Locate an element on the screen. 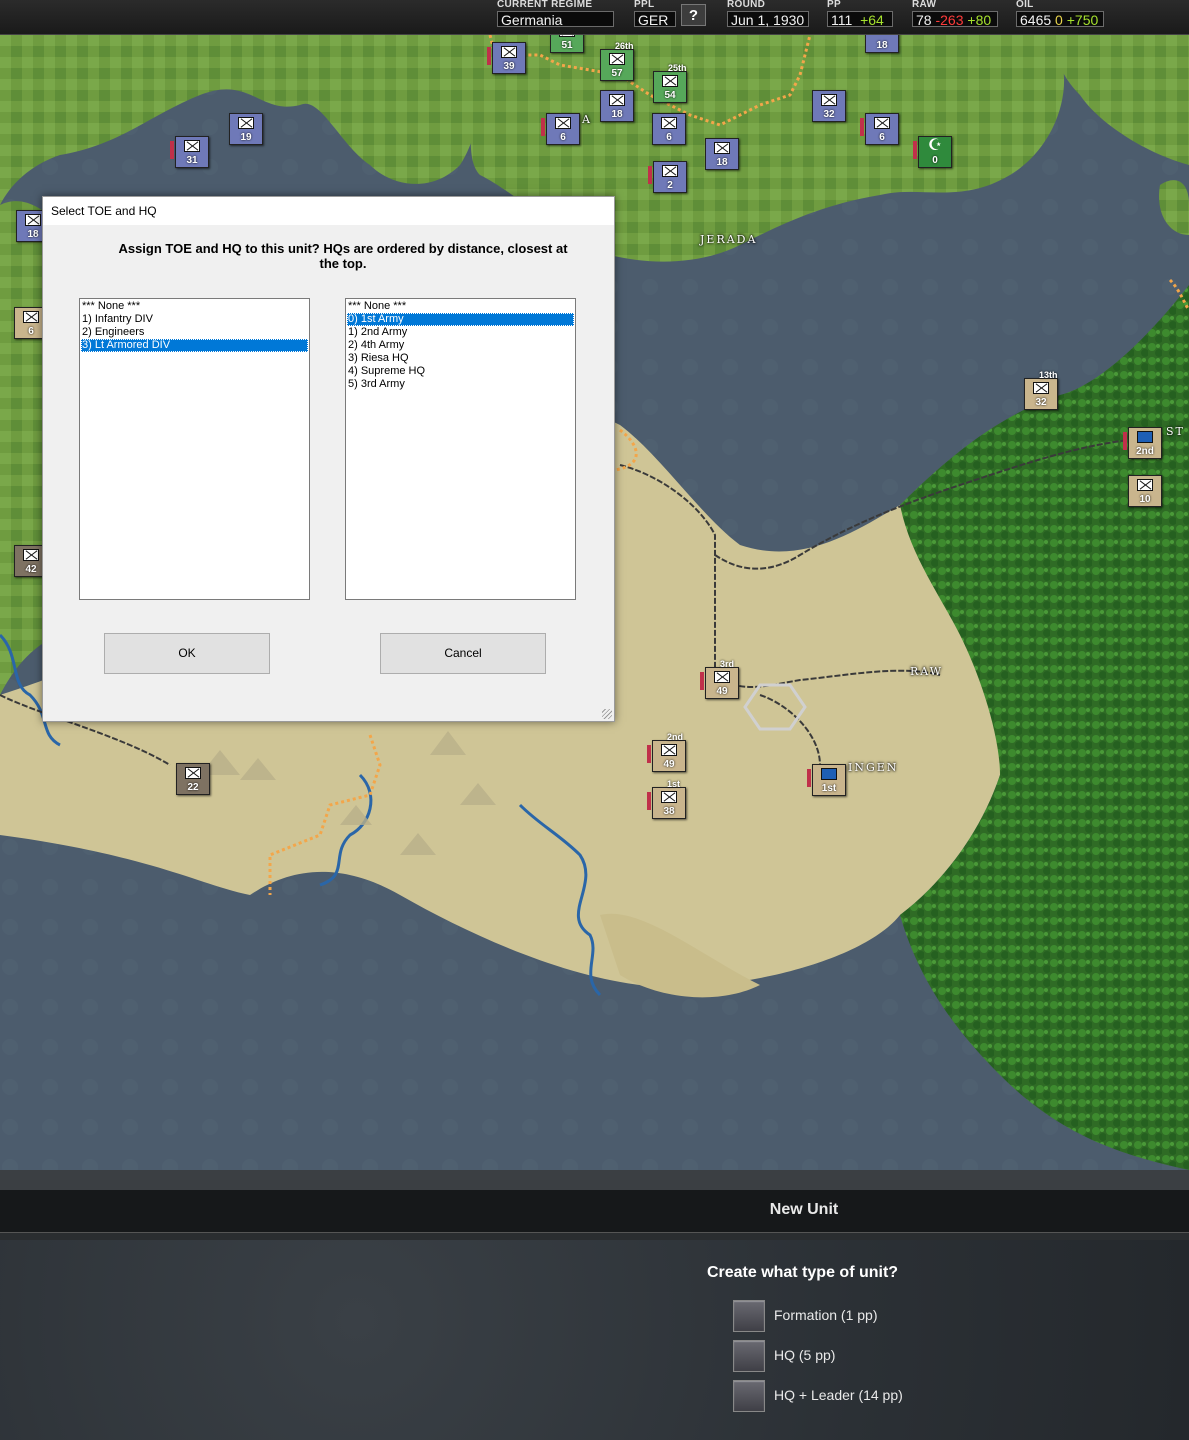 The width and height of the screenshot is (1189, 1440). hq-list-item: 0) 1st Army is located at coordinates (460, 319).